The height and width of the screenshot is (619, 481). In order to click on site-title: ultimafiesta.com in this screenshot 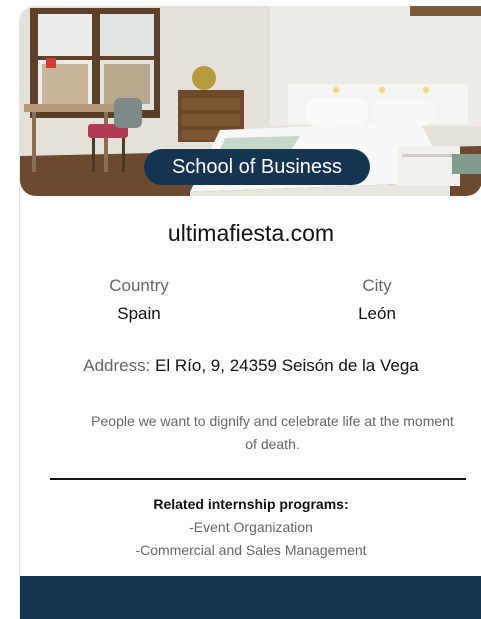, I will do `click(250, 233)`.